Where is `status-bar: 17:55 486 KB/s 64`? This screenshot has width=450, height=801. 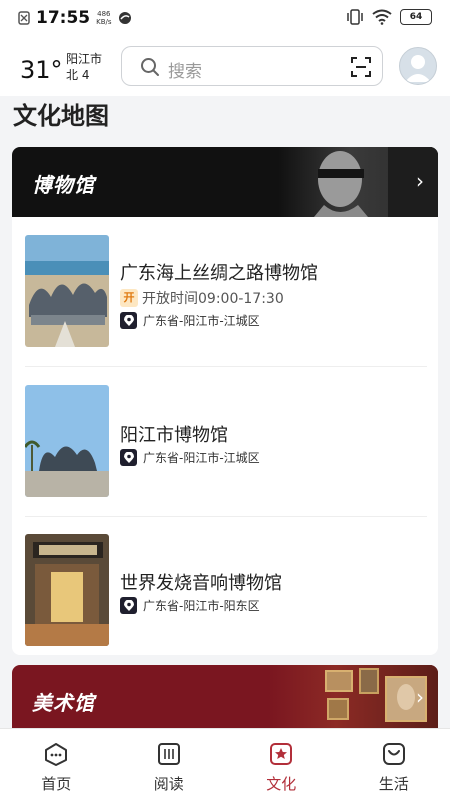 status-bar: 17:55 486 KB/s 64 is located at coordinates (225, 18).